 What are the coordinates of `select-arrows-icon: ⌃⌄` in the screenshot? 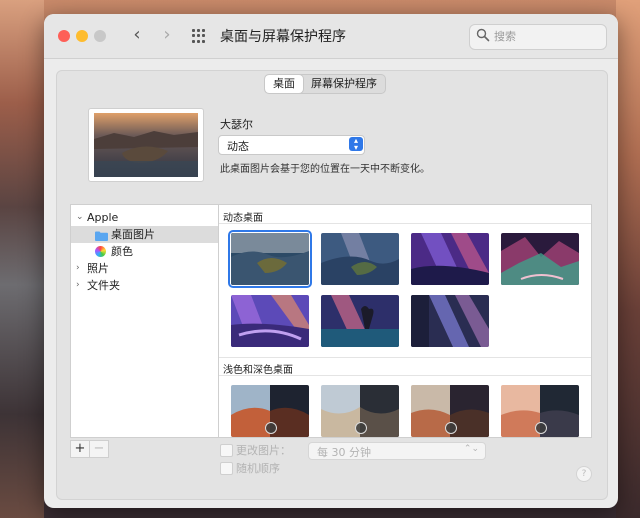 It's located at (471, 449).